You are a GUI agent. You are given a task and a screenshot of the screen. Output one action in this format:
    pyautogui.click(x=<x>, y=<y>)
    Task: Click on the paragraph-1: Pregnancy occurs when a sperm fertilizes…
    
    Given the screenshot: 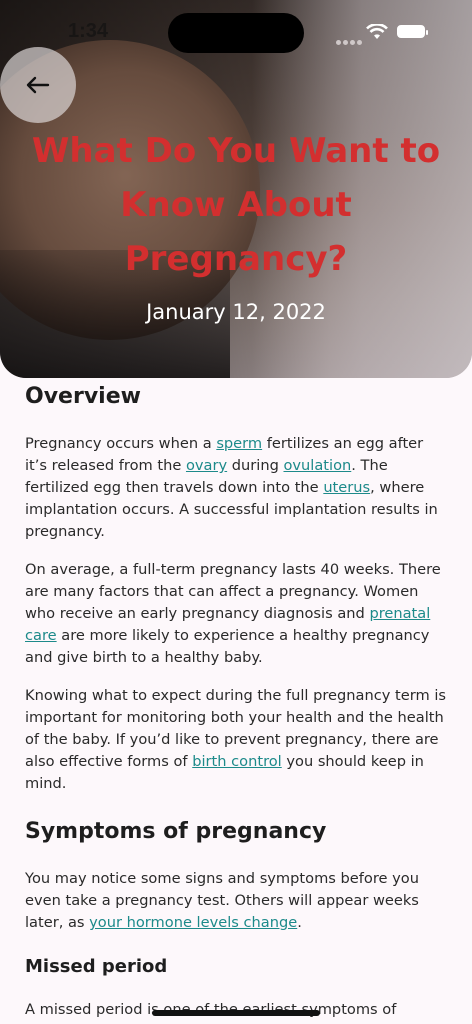 What is the action you would take?
    pyautogui.click(x=237, y=488)
    